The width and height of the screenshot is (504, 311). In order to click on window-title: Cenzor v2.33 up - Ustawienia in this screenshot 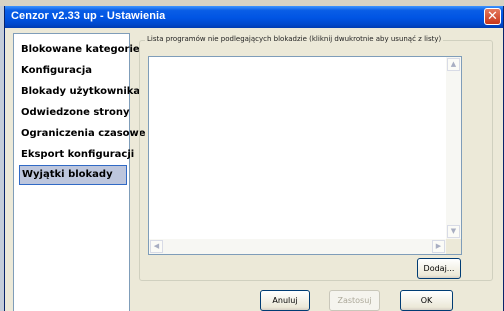, I will do `click(88, 16)`.